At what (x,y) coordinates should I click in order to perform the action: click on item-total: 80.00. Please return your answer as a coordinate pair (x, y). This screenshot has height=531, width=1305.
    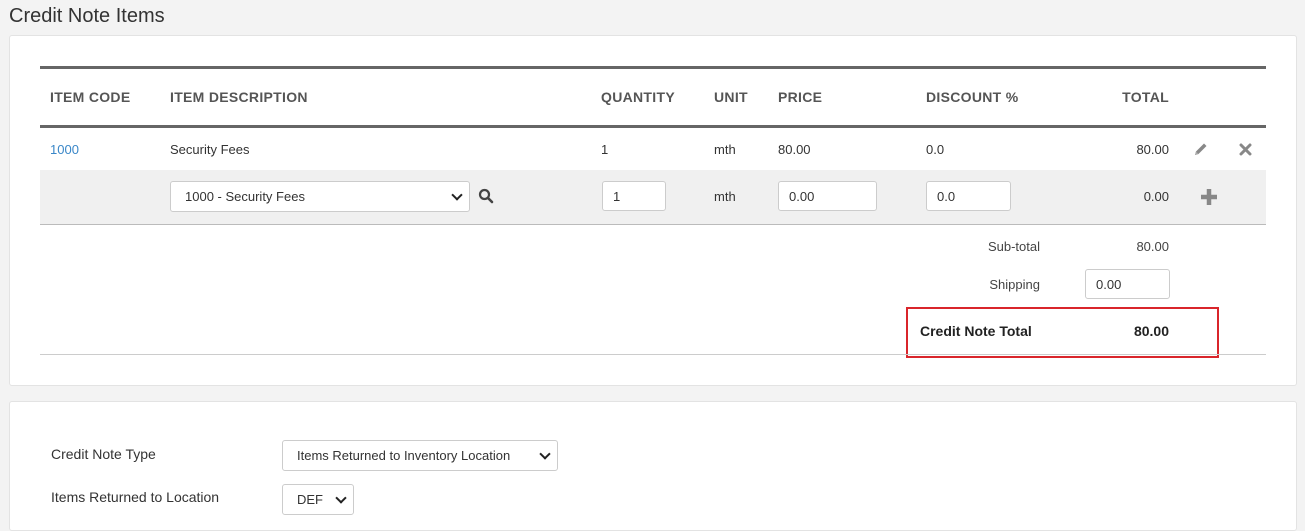
    Looking at the image, I should click on (1152, 149).